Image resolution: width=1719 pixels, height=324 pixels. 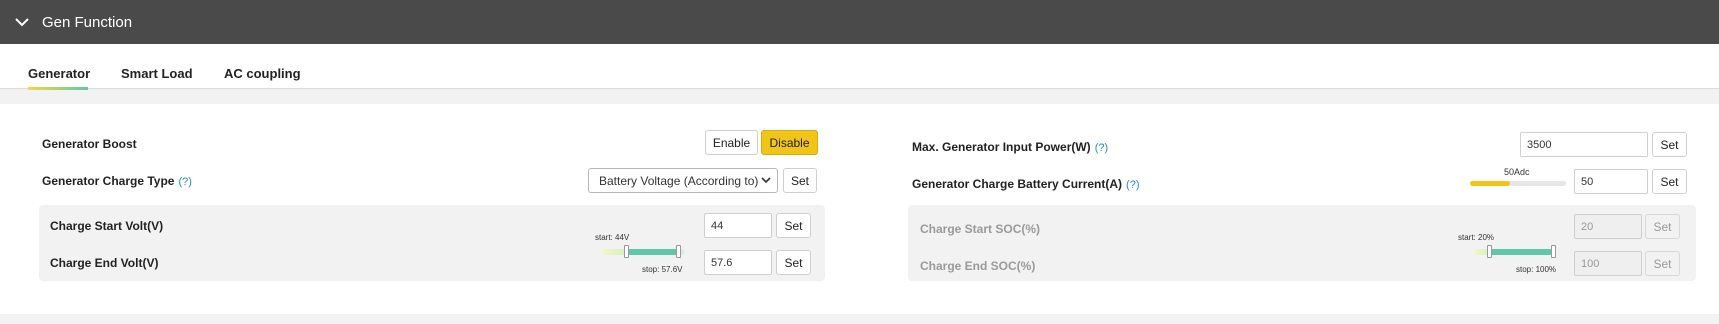 I want to click on section-header: Gen Function, so click(x=859, y=22).